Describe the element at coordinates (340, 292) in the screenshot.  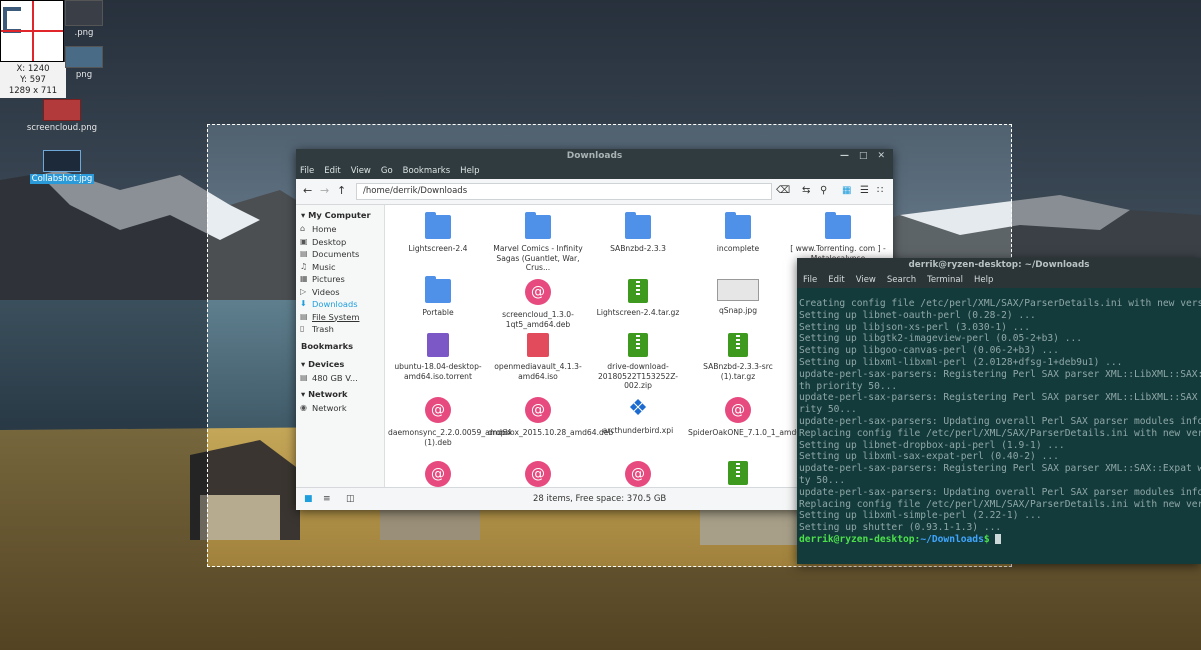
I see `sidebar-item-videos: ▷ Videos` at that location.